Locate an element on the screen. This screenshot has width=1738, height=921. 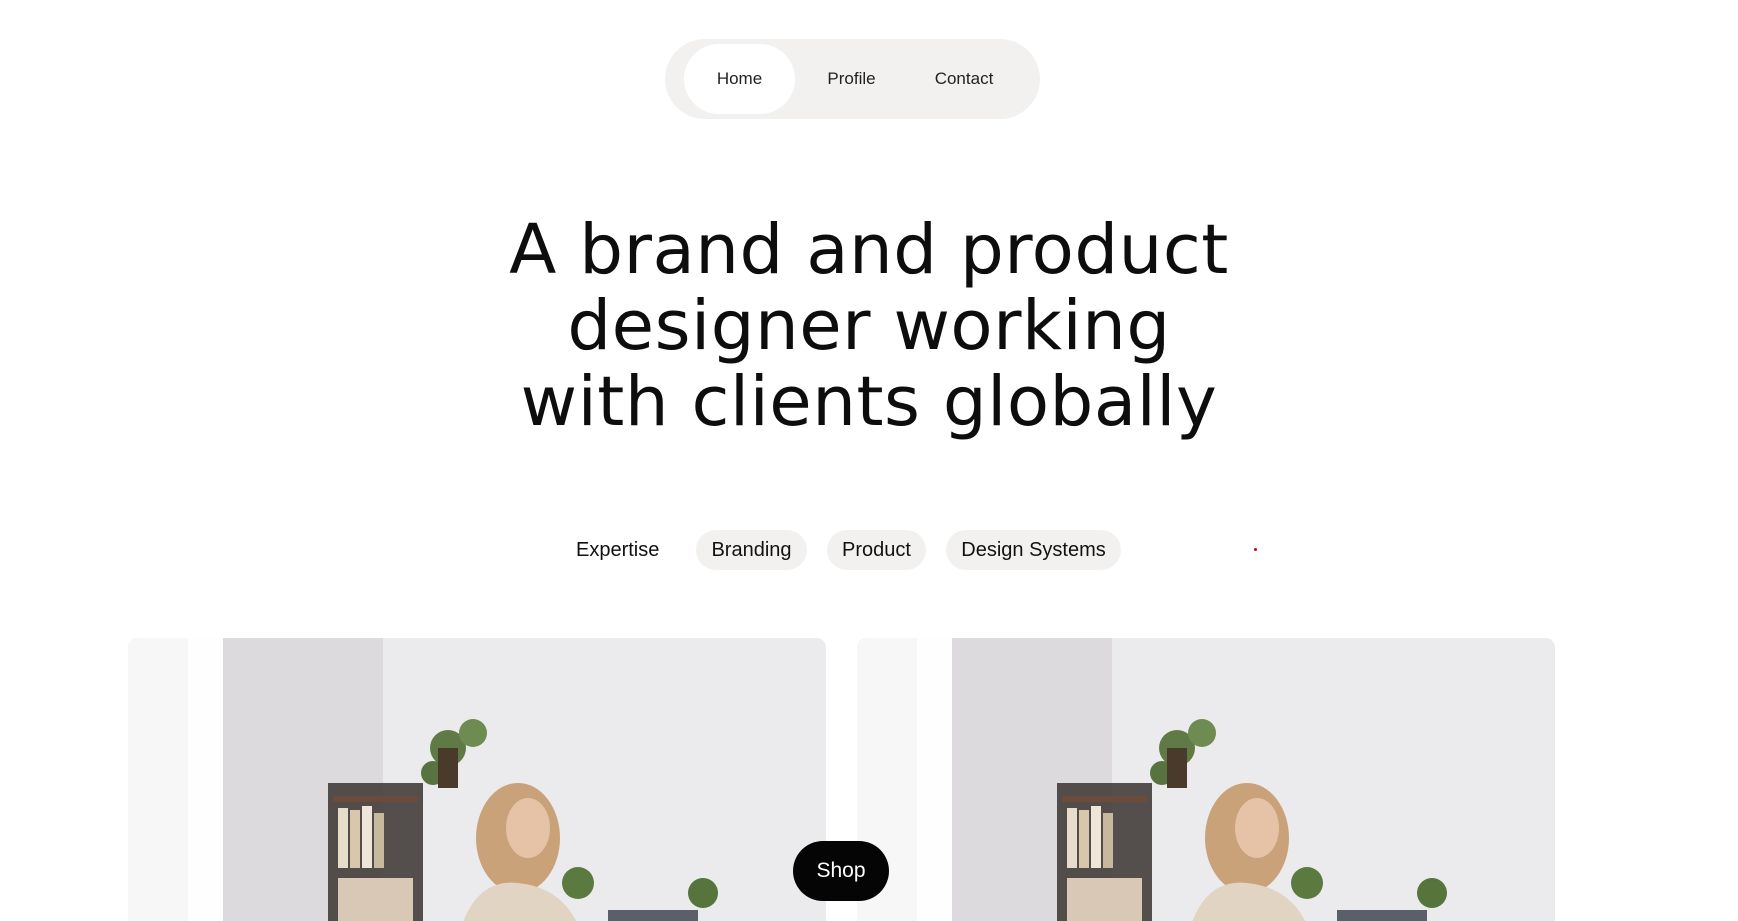
hero-line-3: with clients globally is located at coordinates (869, 402).